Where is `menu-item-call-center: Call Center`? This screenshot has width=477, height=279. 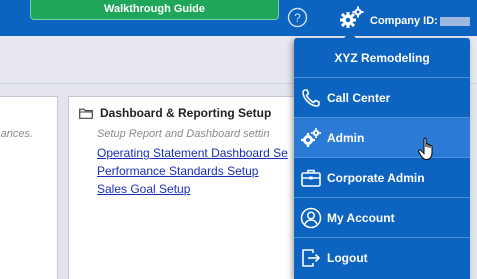 menu-item-call-center: Call Center is located at coordinates (382, 98).